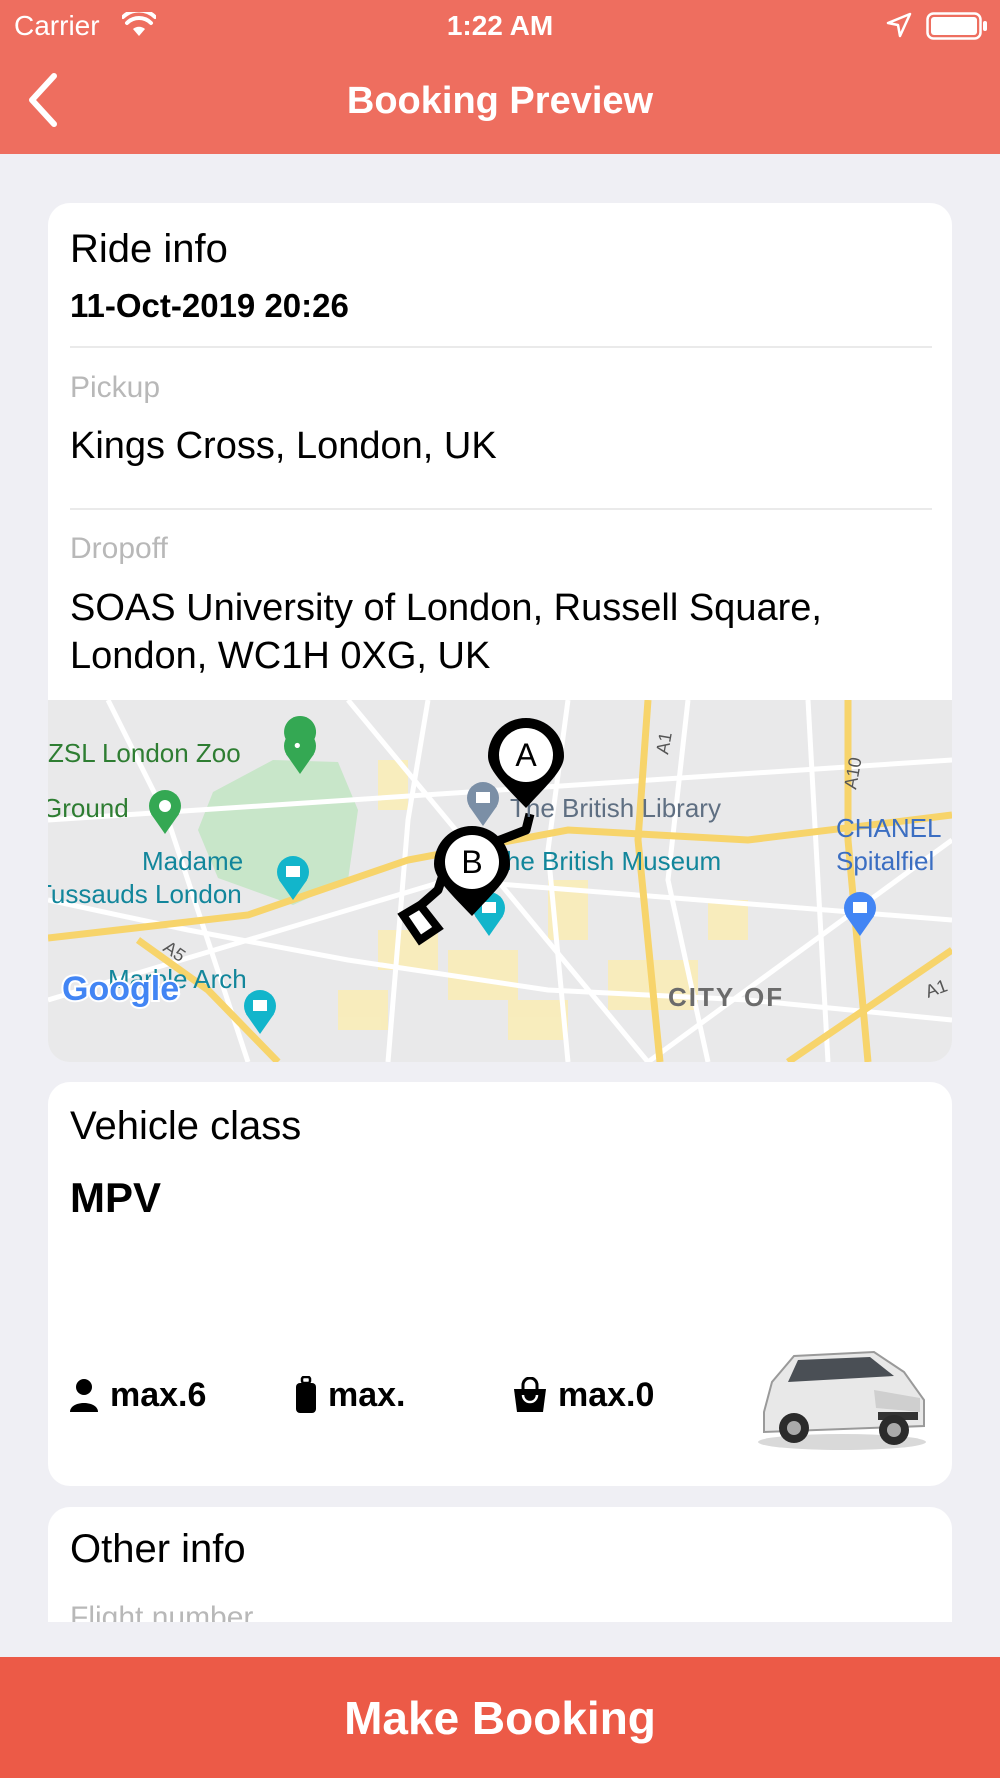 This screenshot has width=1000, height=1778. What do you see at coordinates (88, 808) in the screenshot?
I see `map-label-ground: Ground` at bounding box center [88, 808].